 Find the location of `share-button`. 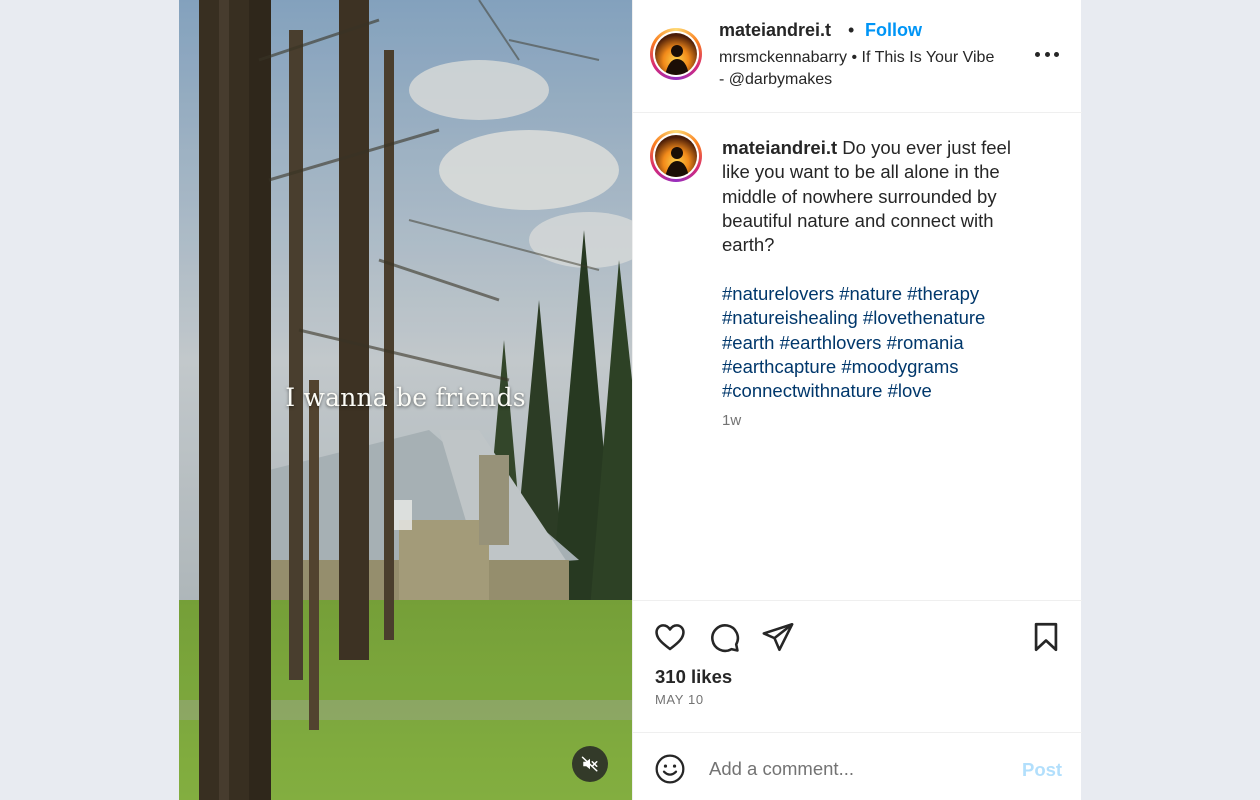

share-button is located at coordinates (778, 639).